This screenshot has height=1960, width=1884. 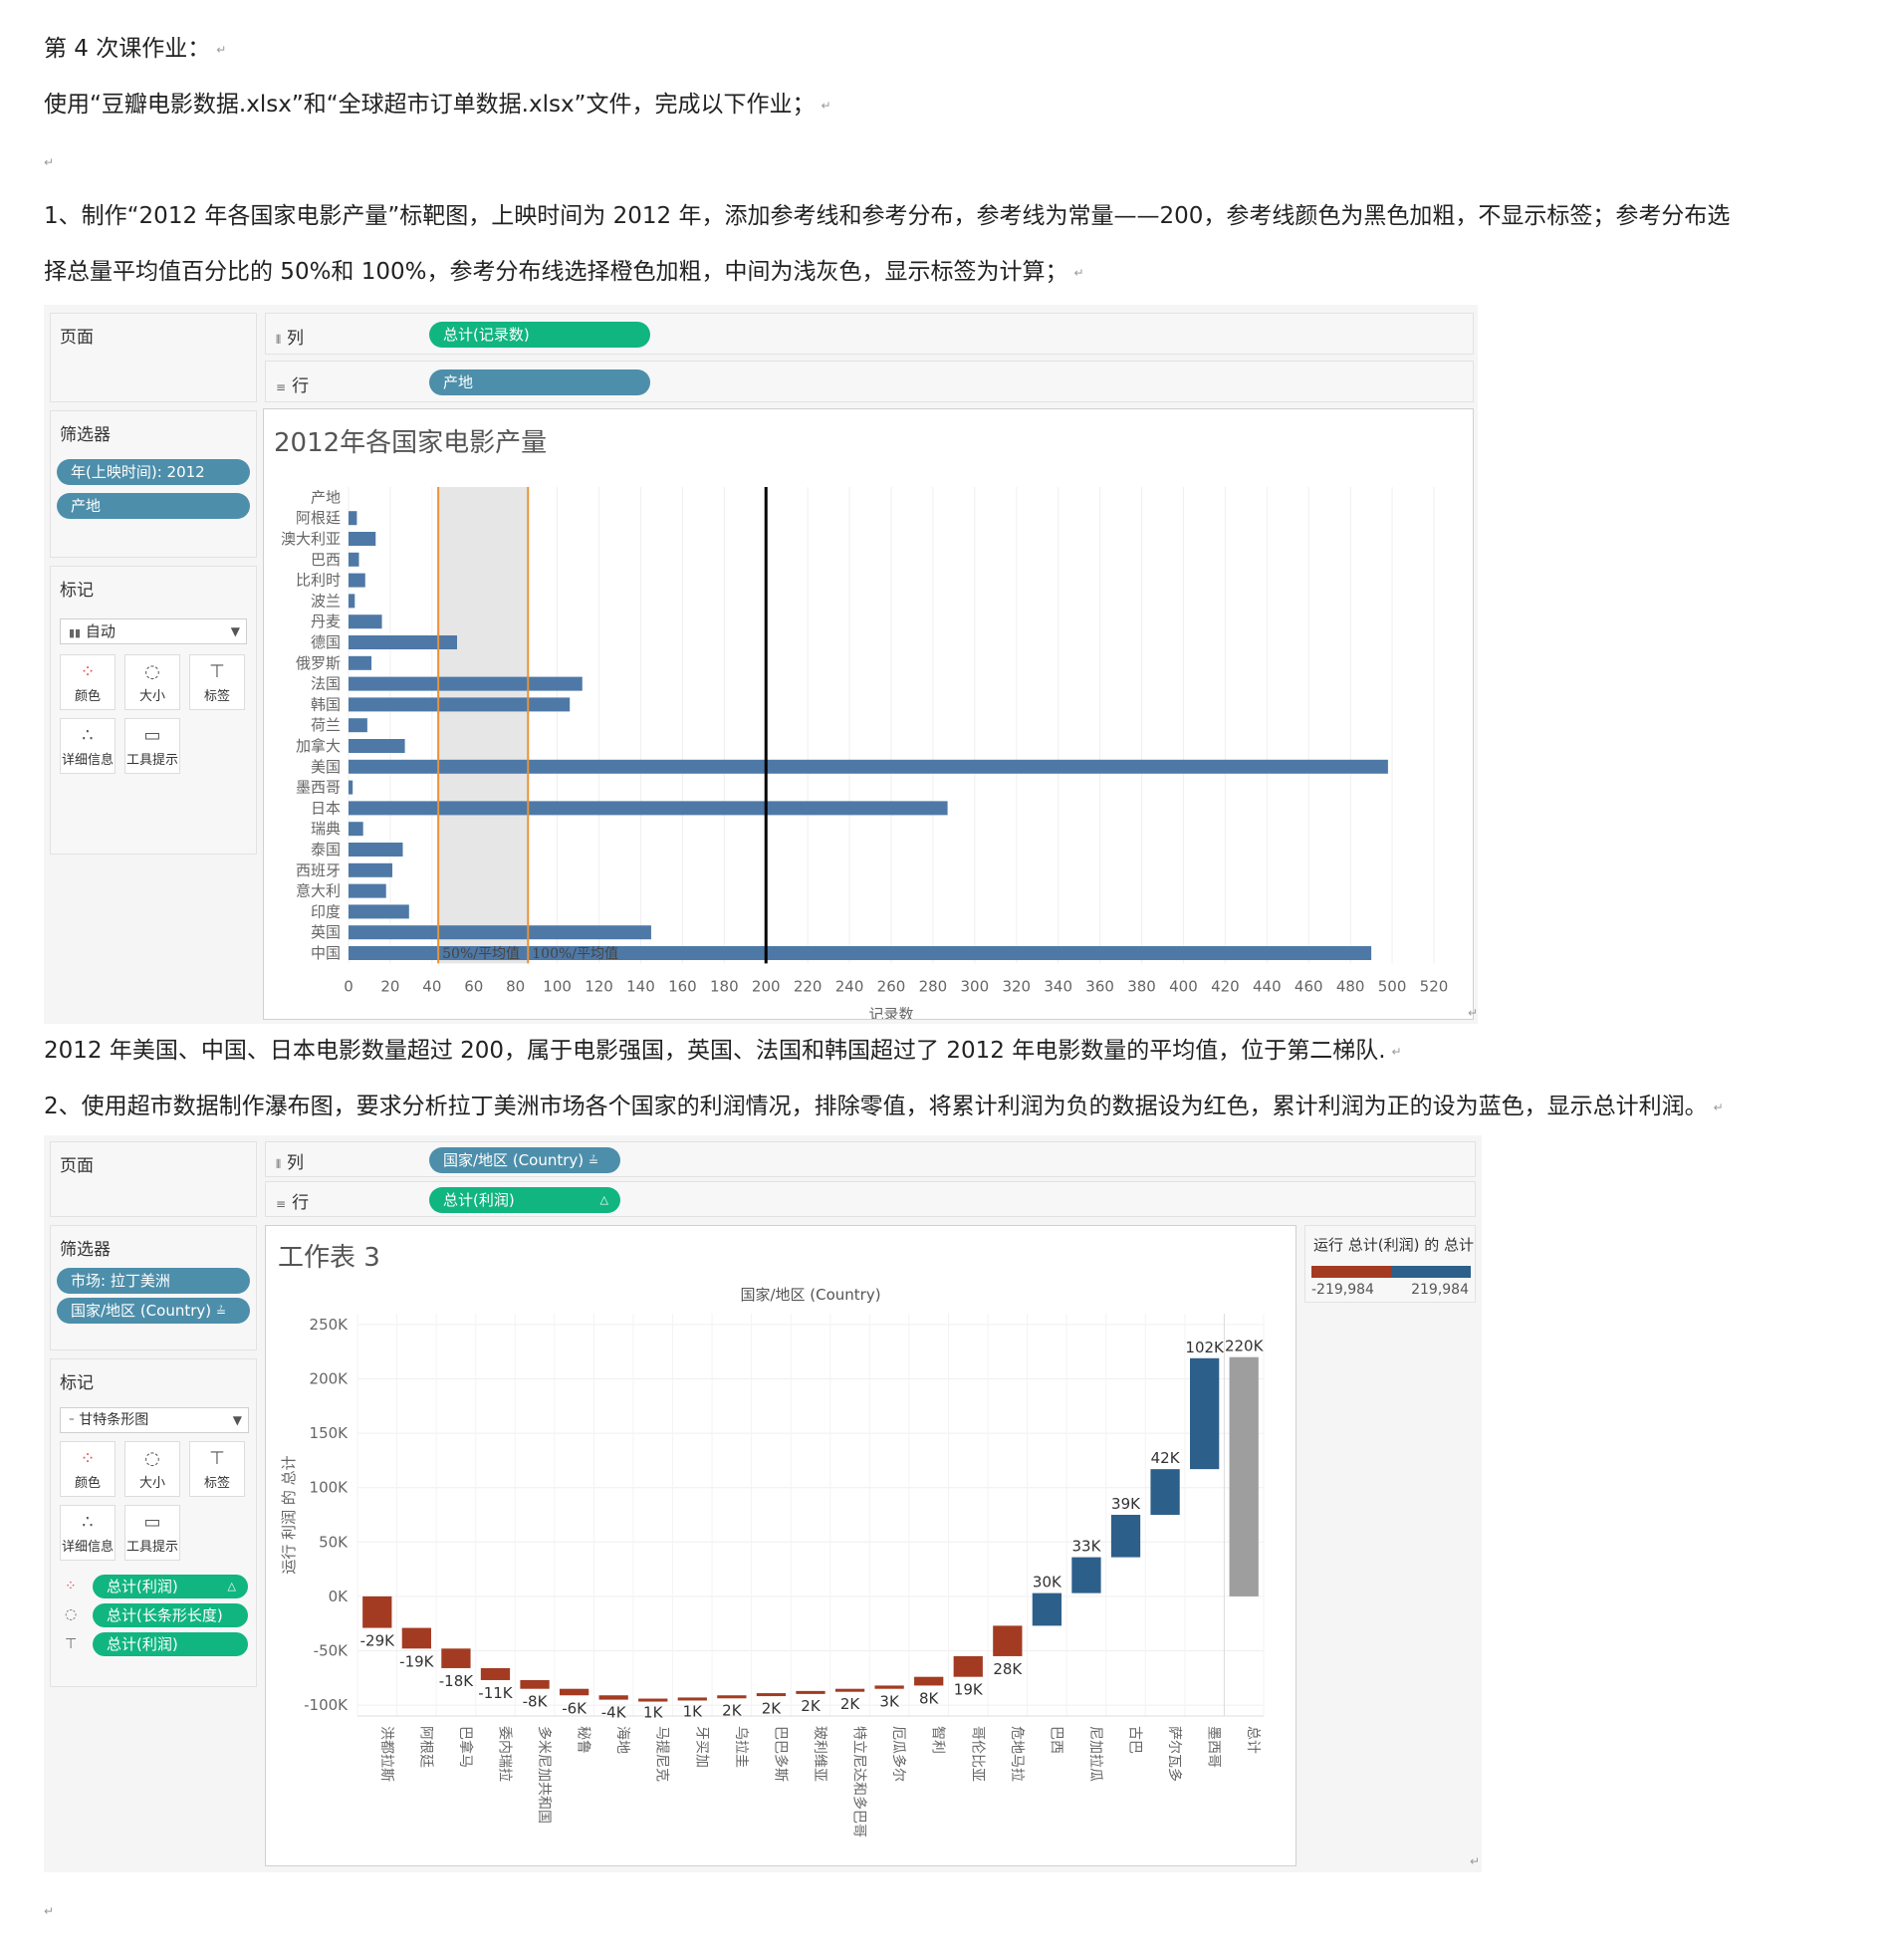 I want to click on category-label: 古巴, so click(x=1135, y=1740).